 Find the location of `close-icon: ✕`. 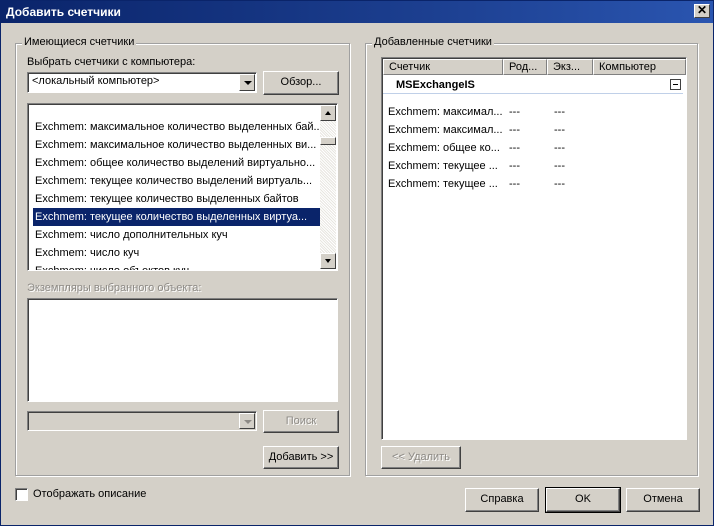

close-icon: ✕ is located at coordinates (702, 10).